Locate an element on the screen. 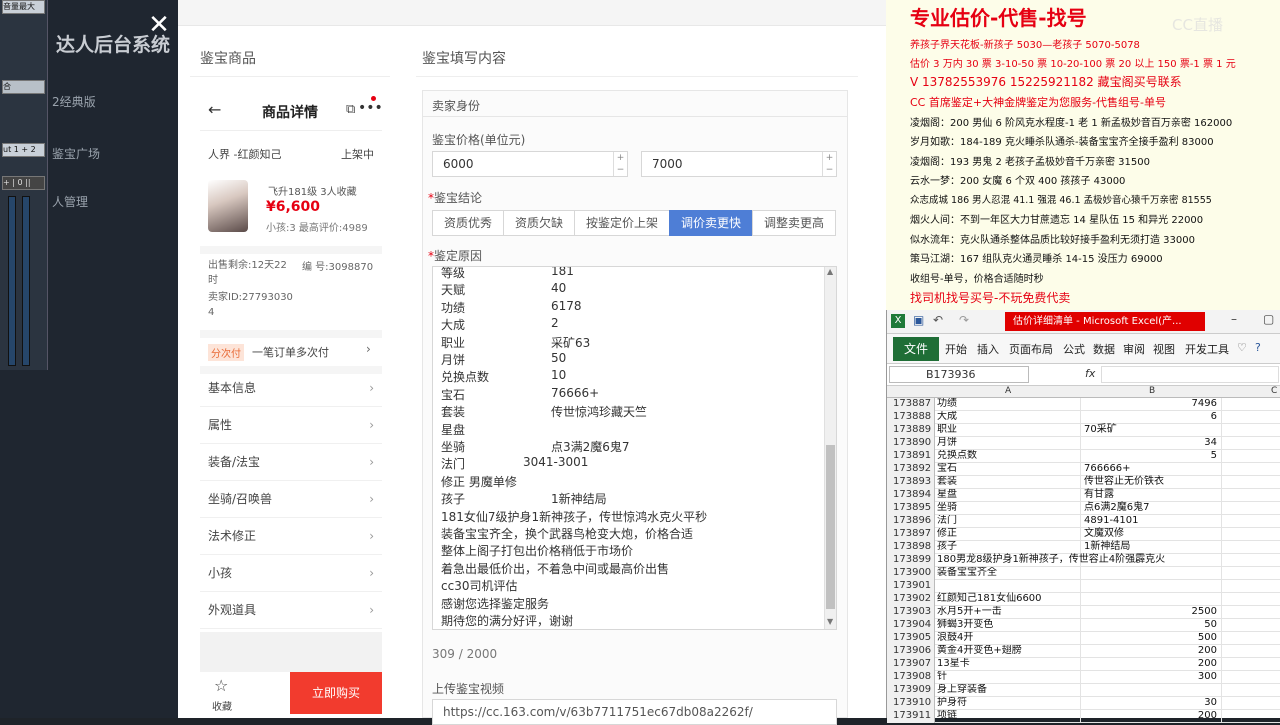 The height and width of the screenshot is (725, 1280). cell-a: 职业 is located at coordinates (1009, 430).